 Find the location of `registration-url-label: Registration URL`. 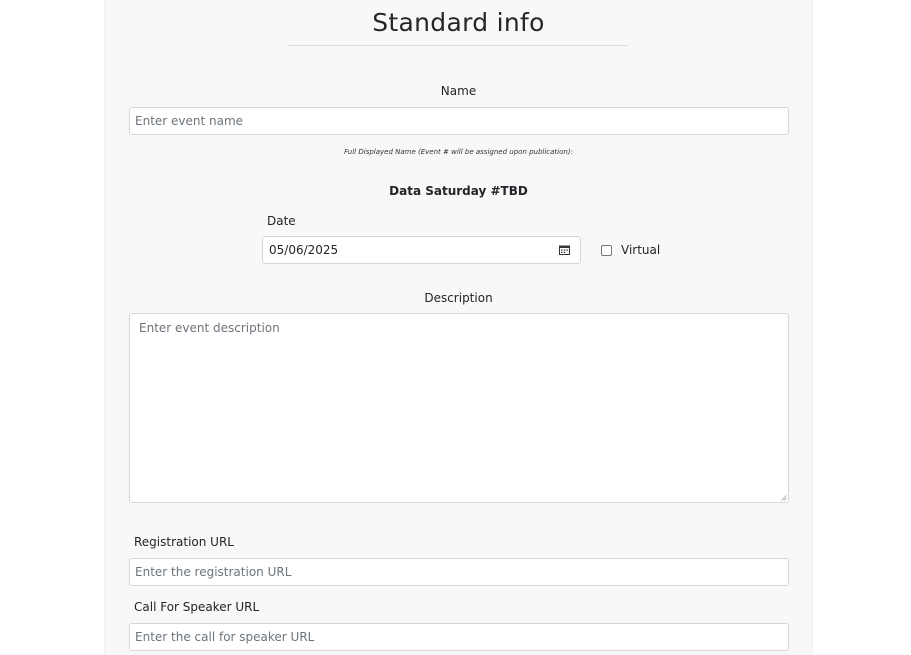

registration-url-label: Registration URL is located at coordinates (184, 542).